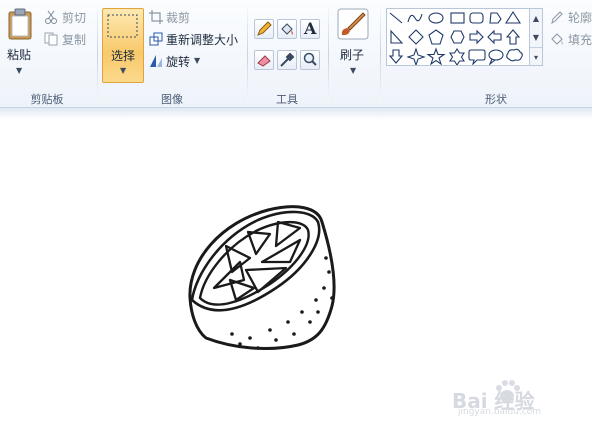  I want to click on rotate-icon, so click(156, 61).